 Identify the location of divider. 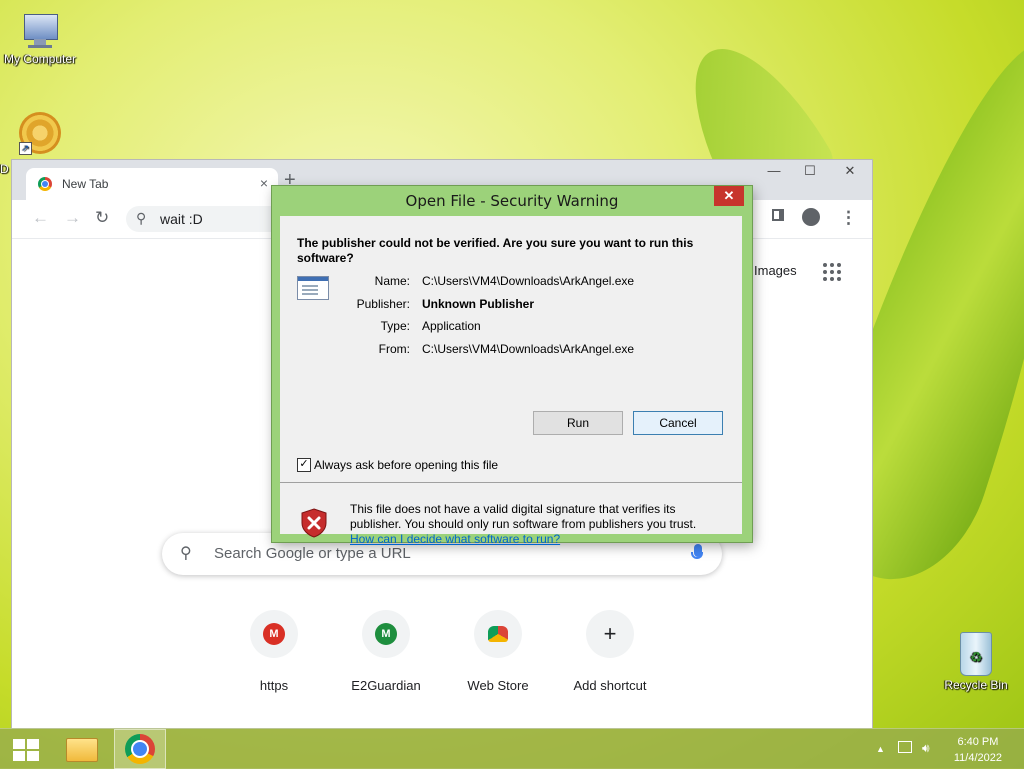
(511, 482).